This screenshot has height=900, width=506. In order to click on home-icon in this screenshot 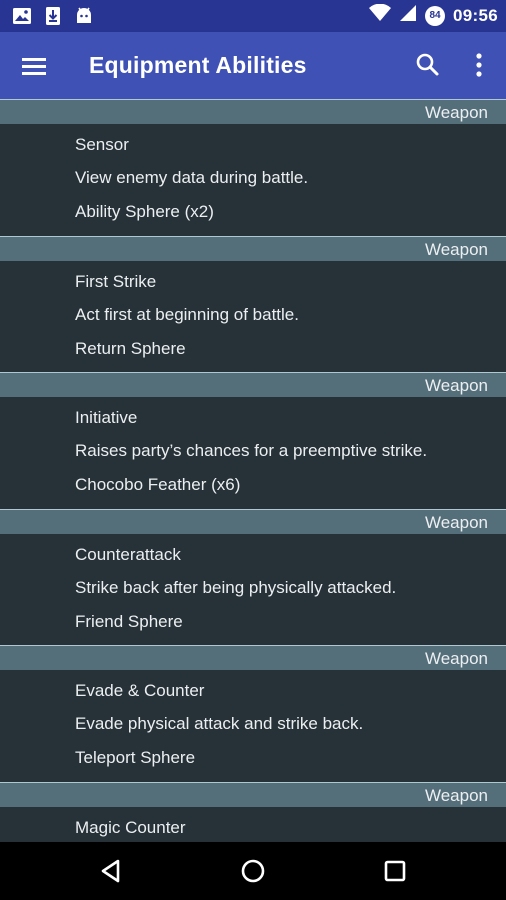, I will do `click(253, 871)`.